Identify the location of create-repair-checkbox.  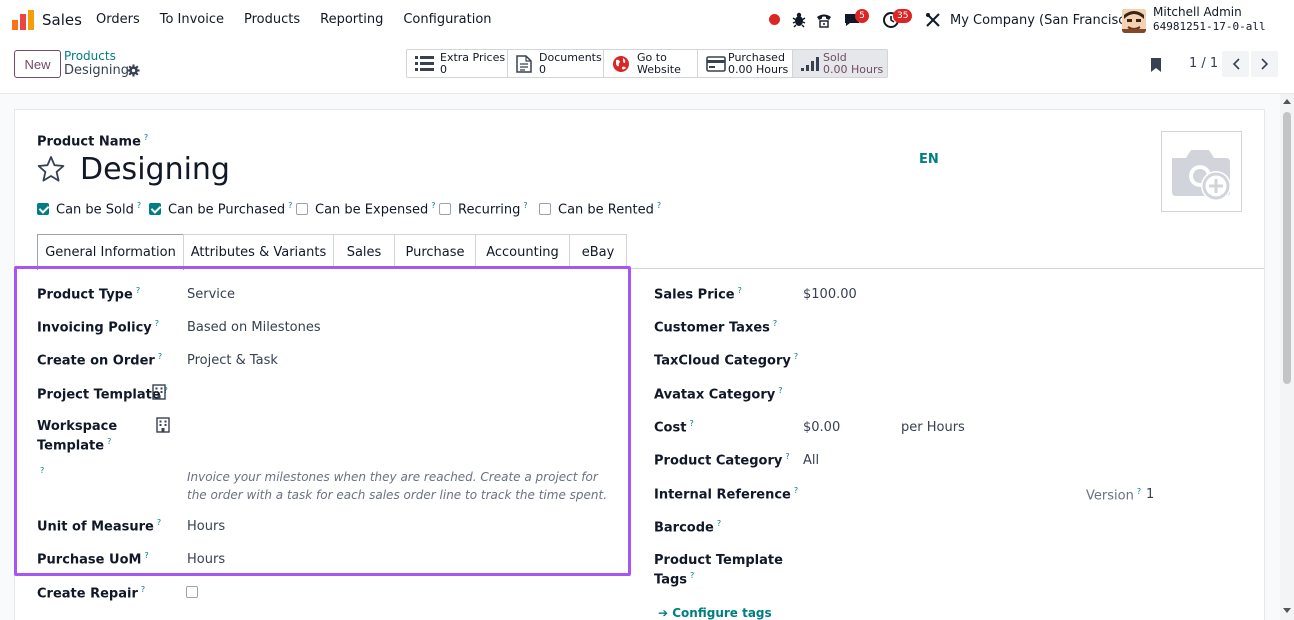
(192, 592).